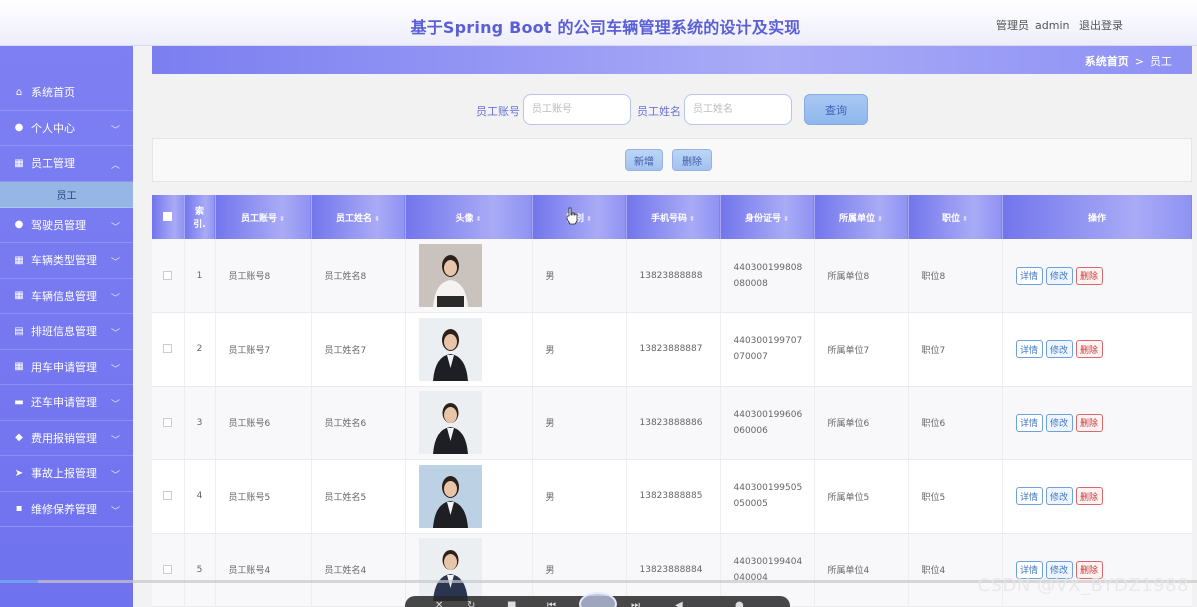  I want to click on col-account: 员工账号 ⬍, so click(263, 217).